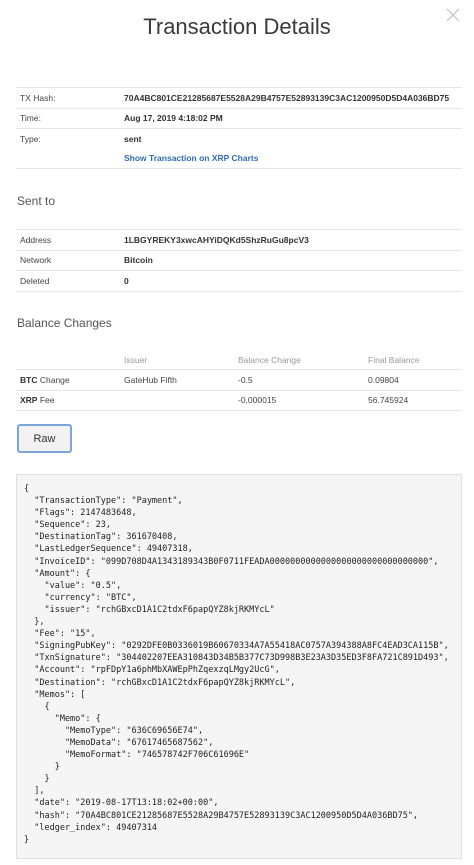 The height and width of the screenshot is (865, 474). I want to click on network-row: Network Bitcoin, so click(239, 260).